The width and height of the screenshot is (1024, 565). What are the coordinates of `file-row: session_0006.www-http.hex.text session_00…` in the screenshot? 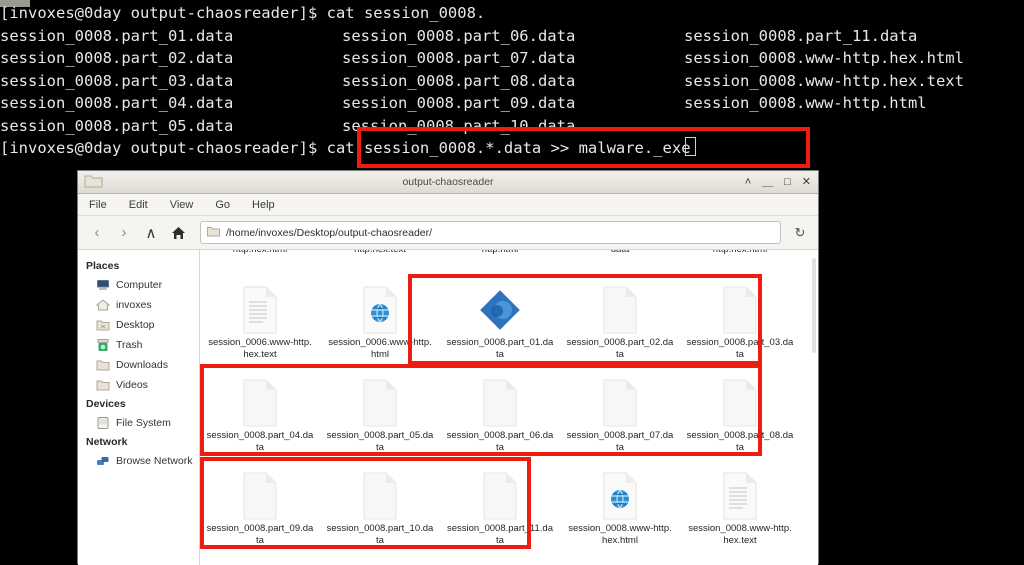 It's located at (509, 327).